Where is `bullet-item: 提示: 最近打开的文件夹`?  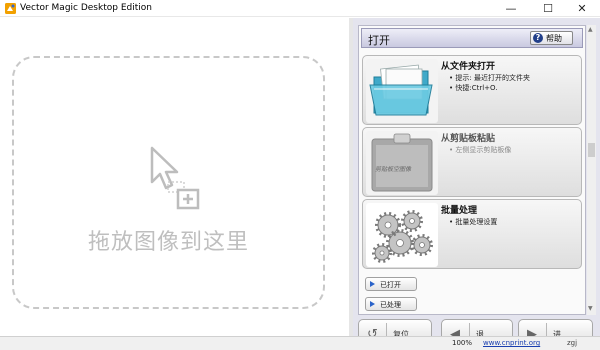 bullet-item: 提示: 最近打开的文件夹 is located at coordinates (489, 78).